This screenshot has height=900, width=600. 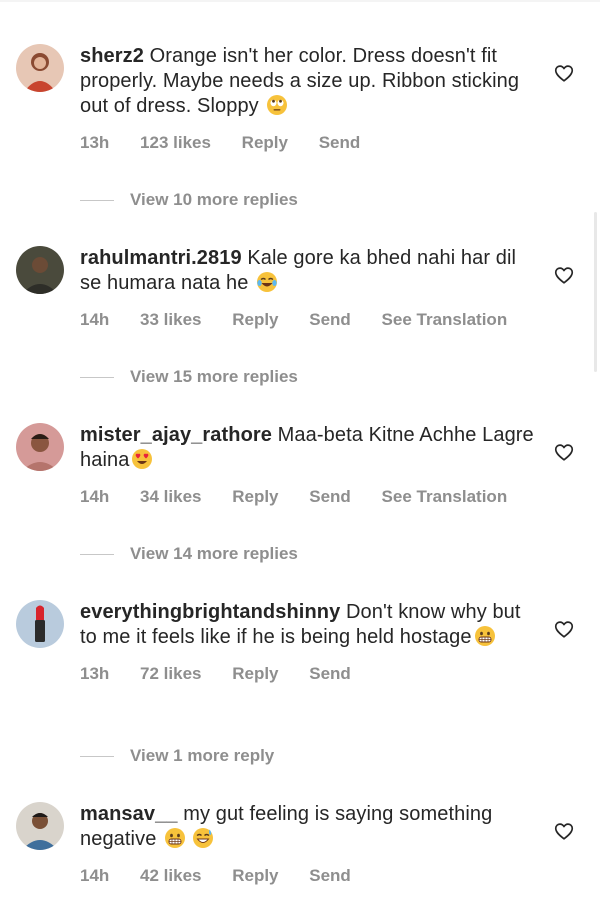 I want to click on view-more-replies-button: View 15 more replies, so click(x=189, y=377).